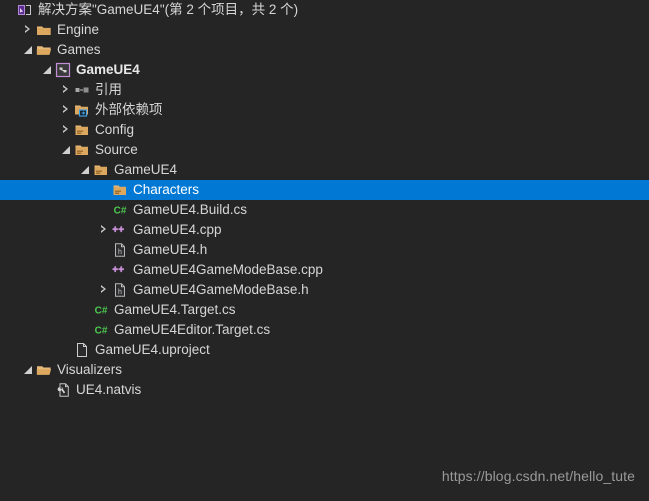 The height and width of the screenshot is (501, 649). Describe the element at coordinates (109, 389) in the screenshot. I see `tree-item-label: UE4.natvis` at that location.